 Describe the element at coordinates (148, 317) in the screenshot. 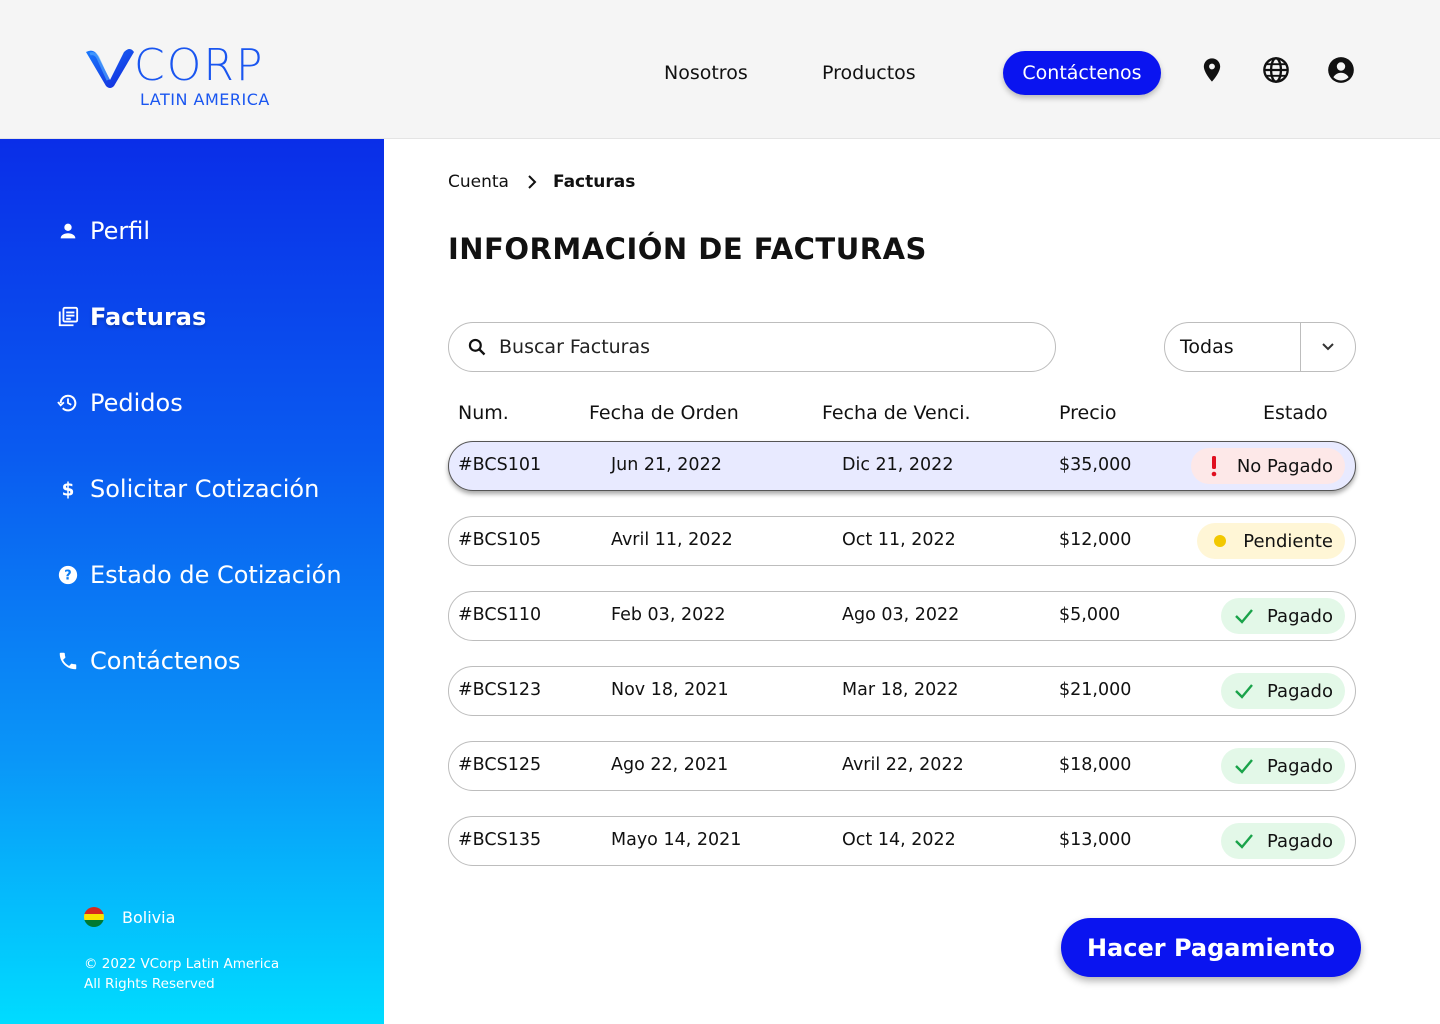

I see `sidebar-item-label: Facturas` at that location.